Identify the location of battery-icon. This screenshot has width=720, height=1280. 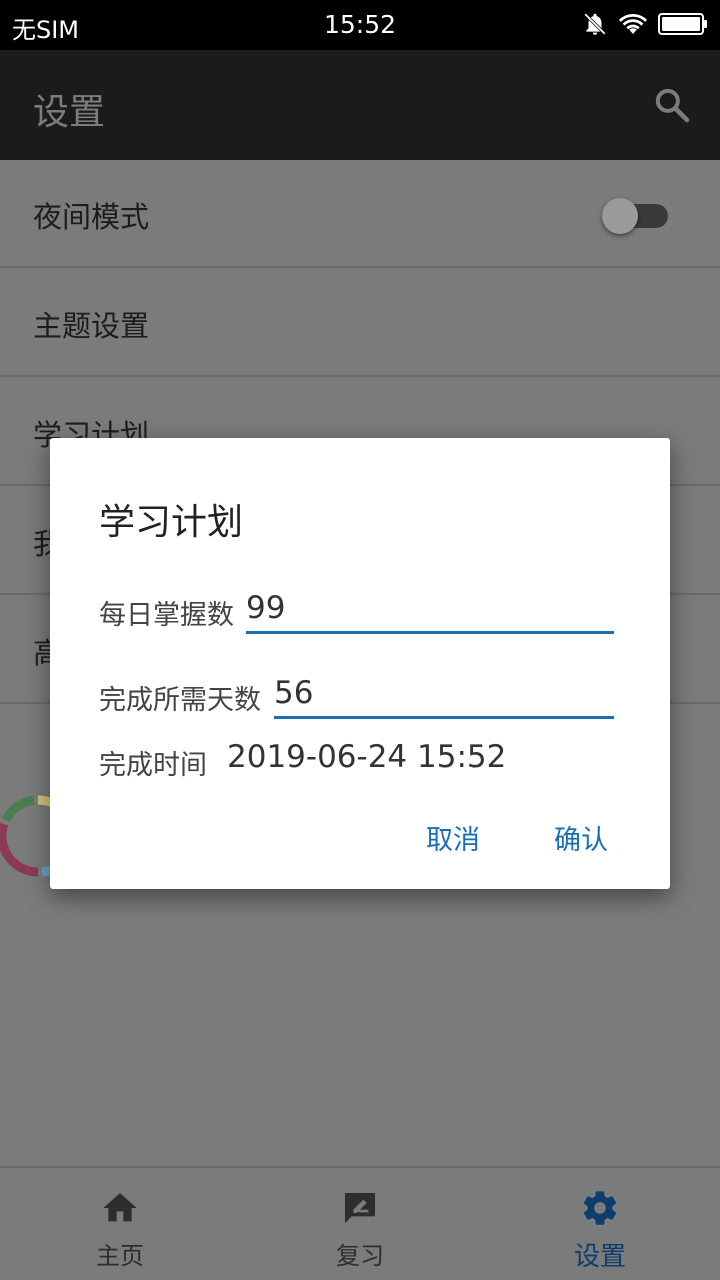
(682, 24).